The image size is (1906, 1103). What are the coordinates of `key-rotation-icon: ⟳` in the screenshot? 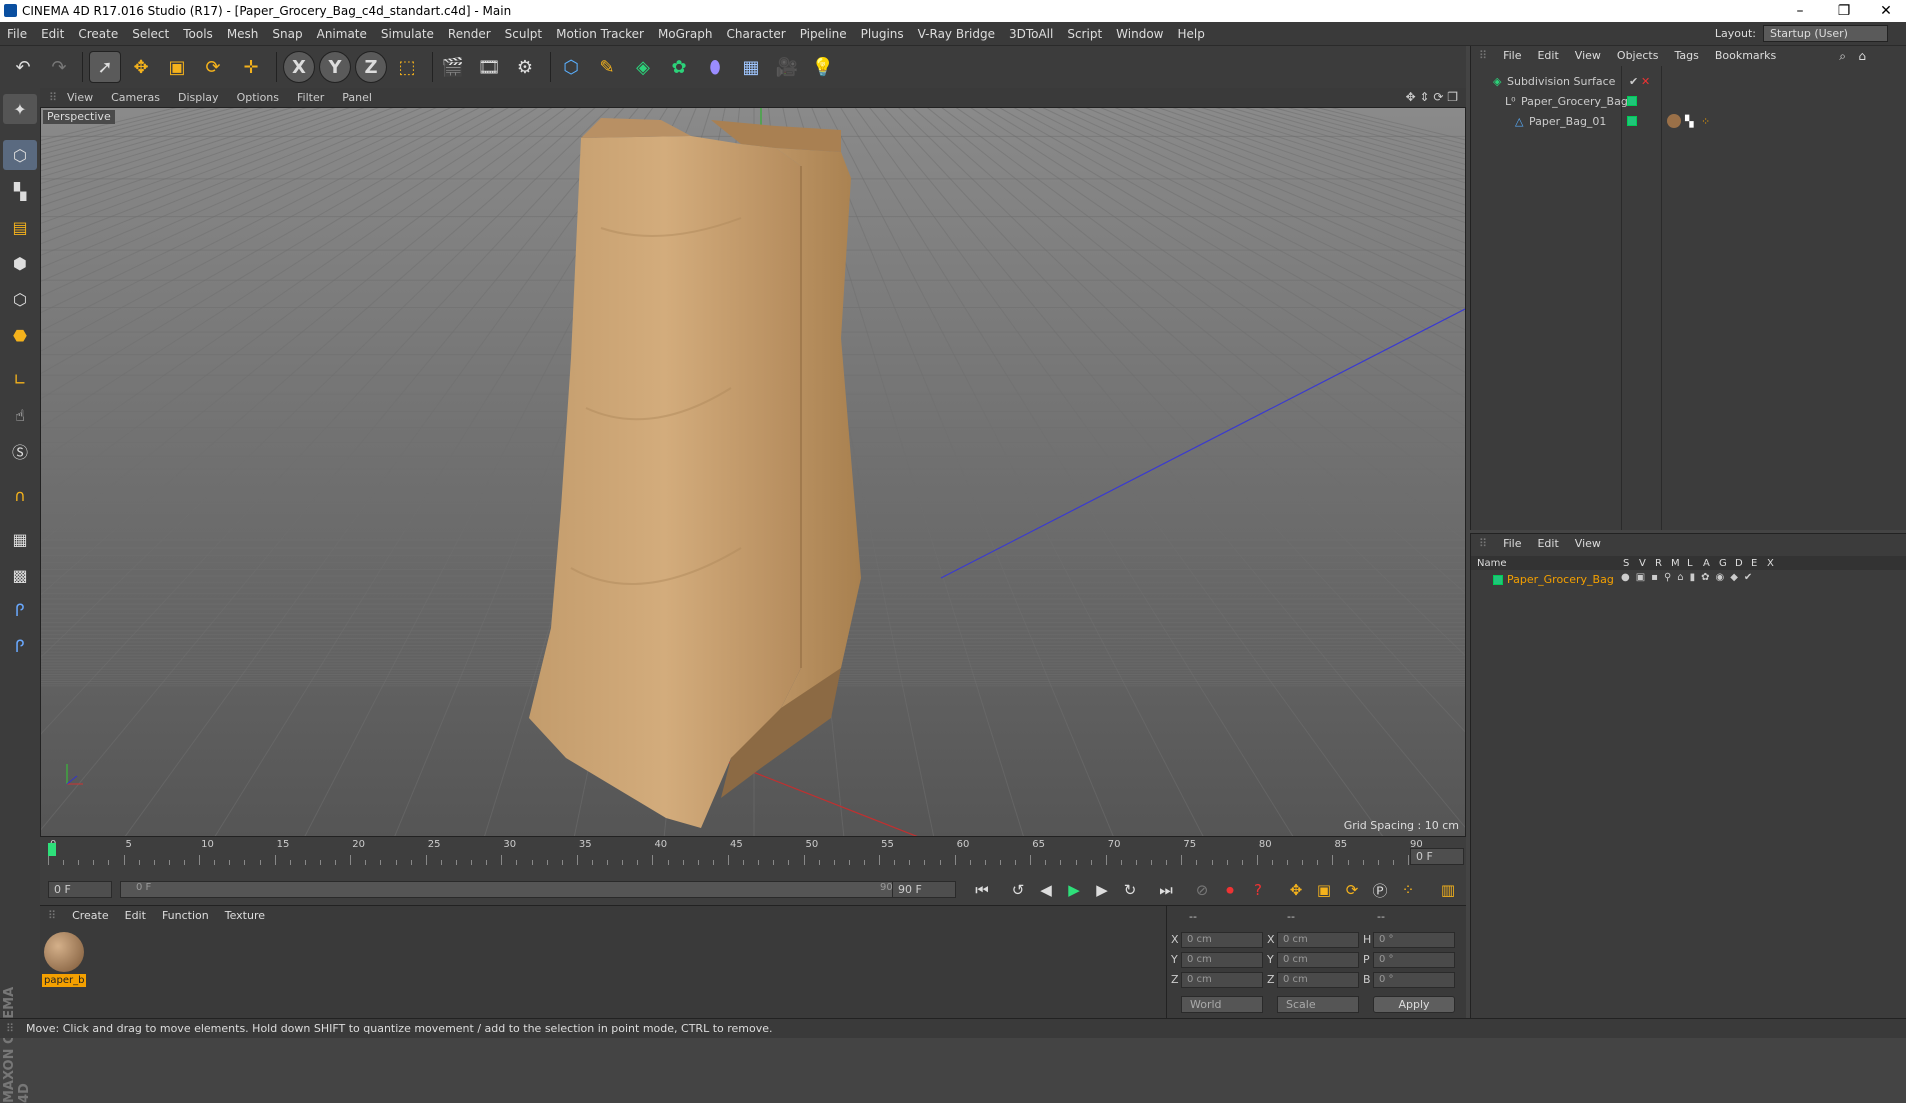 It's located at (1352, 890).